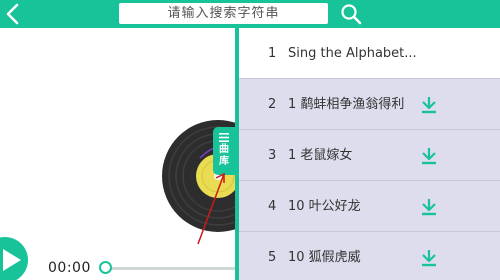  I want to click on song-title: 1 鹬蚌相争渔翁得利, so click(346, 104).